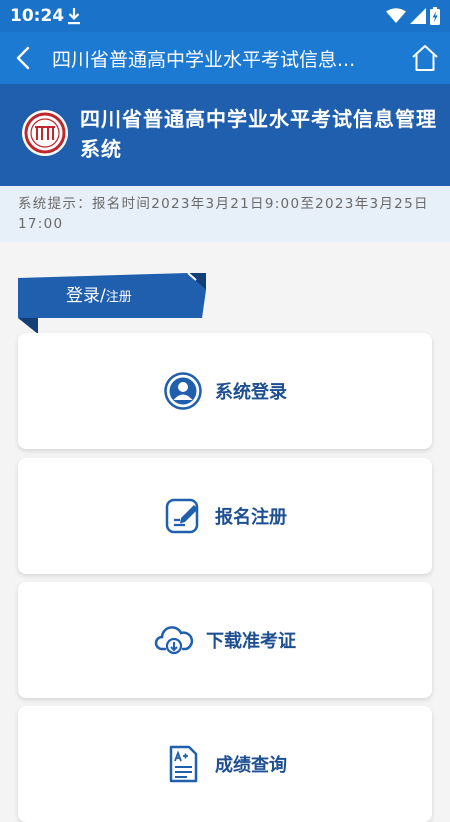 The image size is (450, 822). I want to click on register-card: 报名注册, so click(225, 516).